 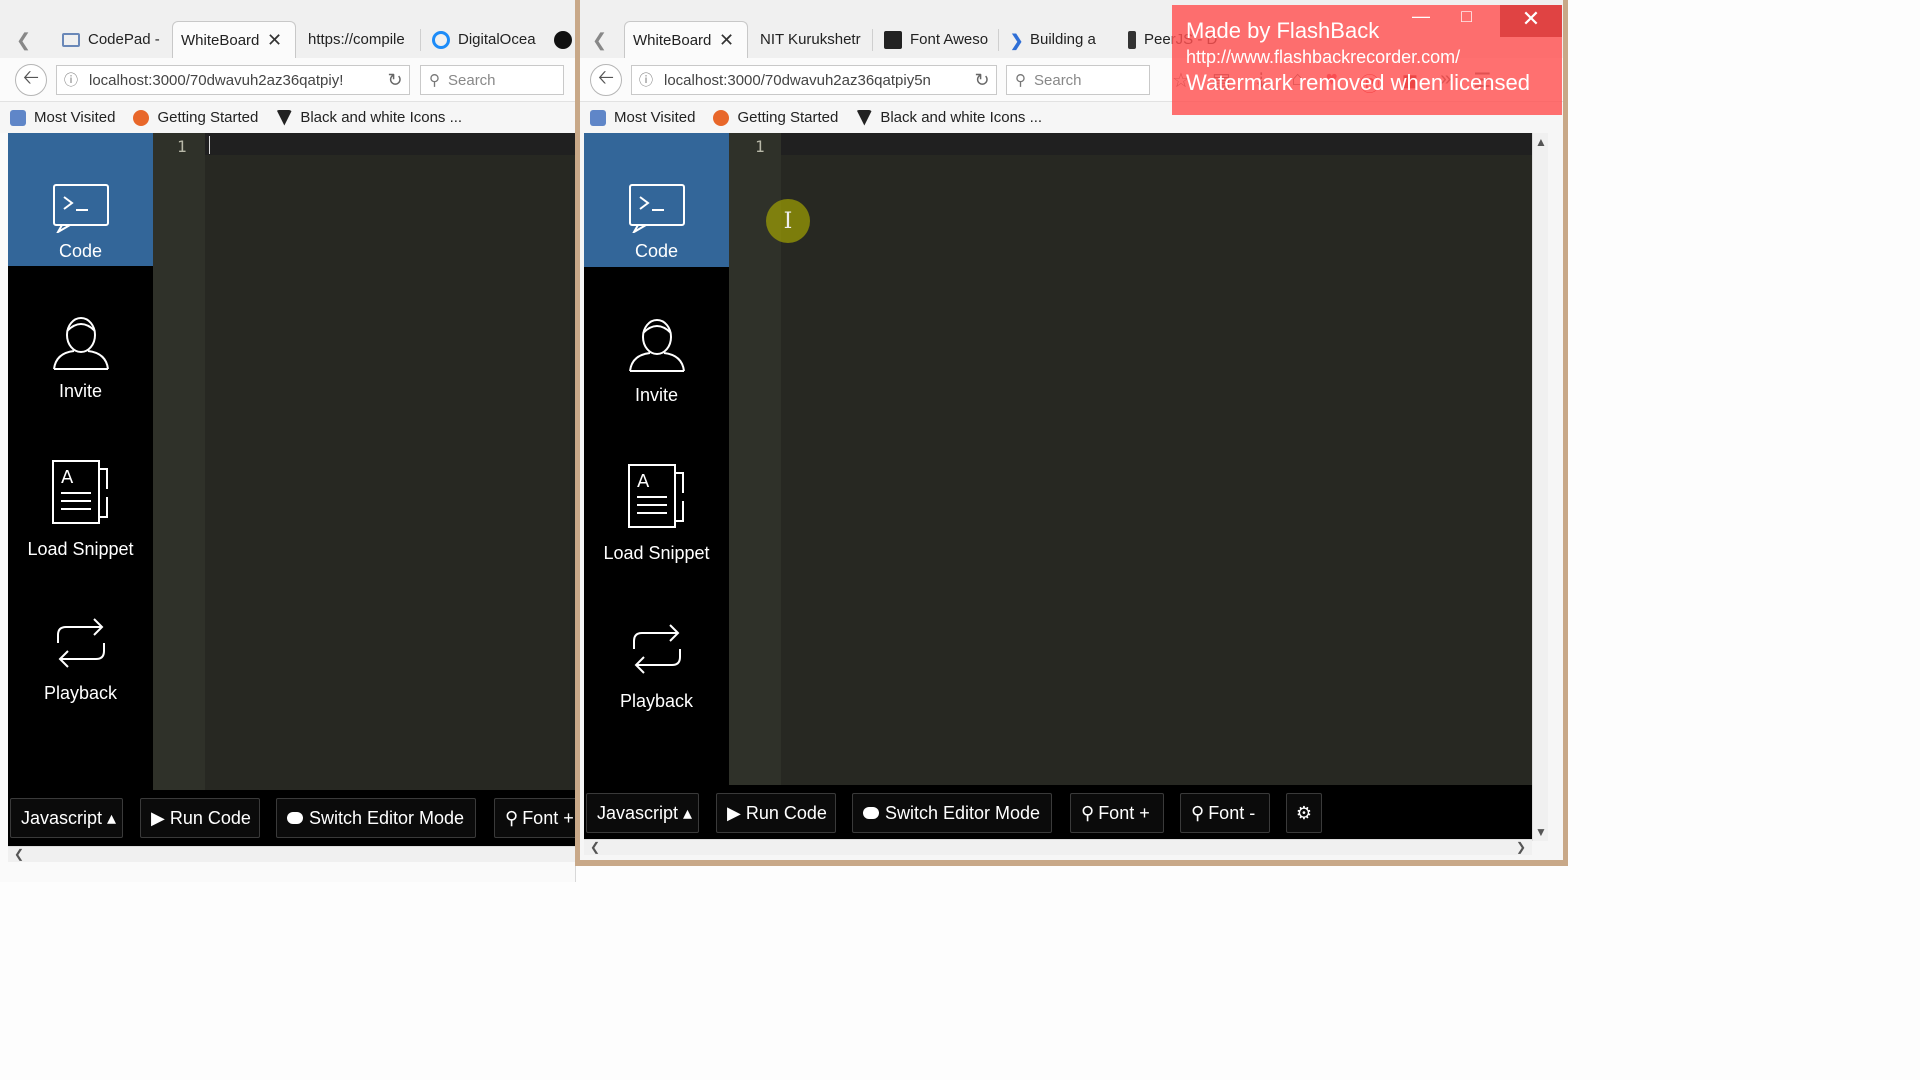 What do you see at coordinates (893, 39) in the screenshot?
I see `flag-icon` at bounding box center [893, 39].